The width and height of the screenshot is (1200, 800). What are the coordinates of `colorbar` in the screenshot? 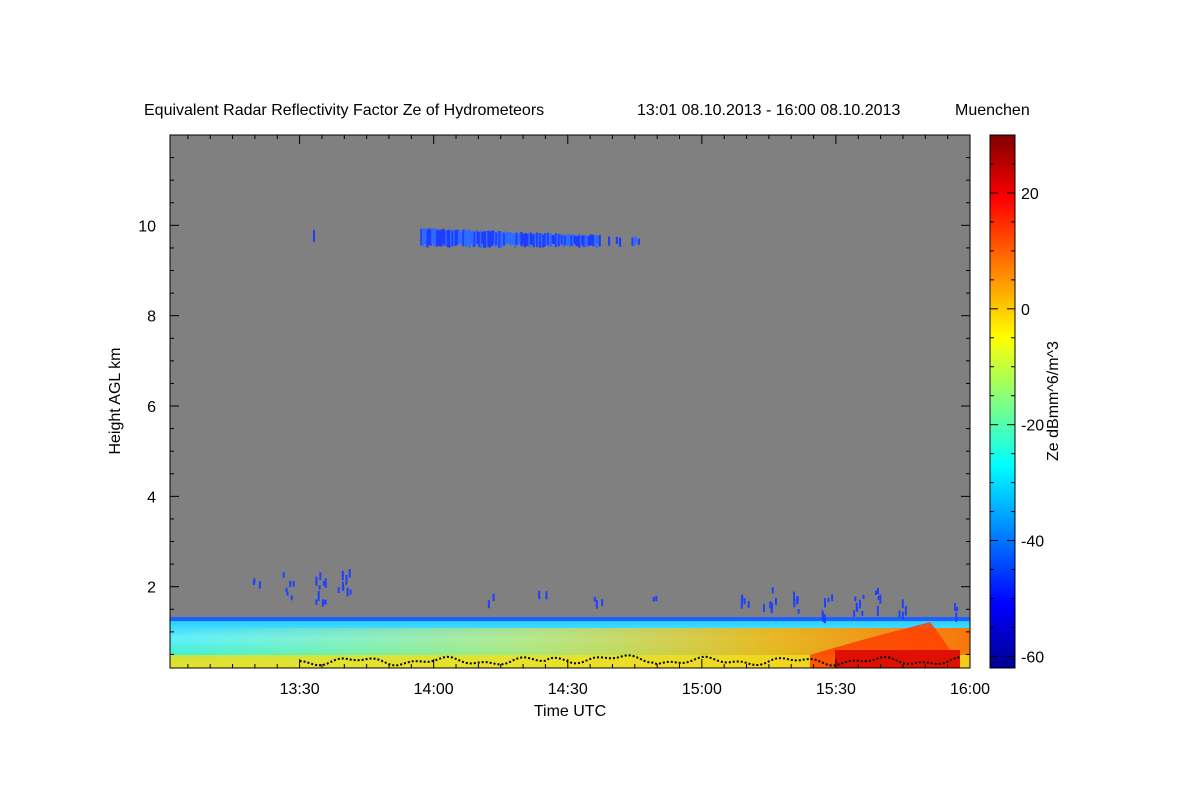 It's located at (1002, 401).